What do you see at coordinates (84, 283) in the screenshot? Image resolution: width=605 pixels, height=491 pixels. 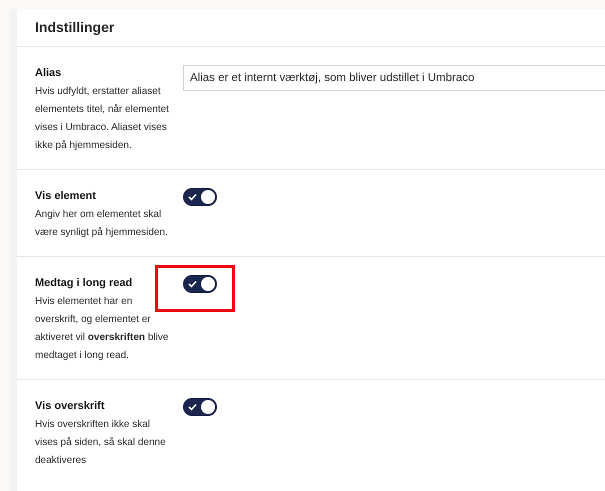 I see `field-label: Medtag i long read` at bounding box center [84, 283].